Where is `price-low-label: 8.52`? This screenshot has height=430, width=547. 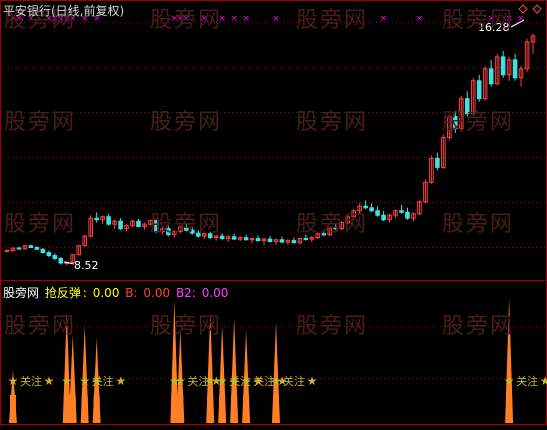 price-low-label: 8.52 is located at coordinates (86, 265).